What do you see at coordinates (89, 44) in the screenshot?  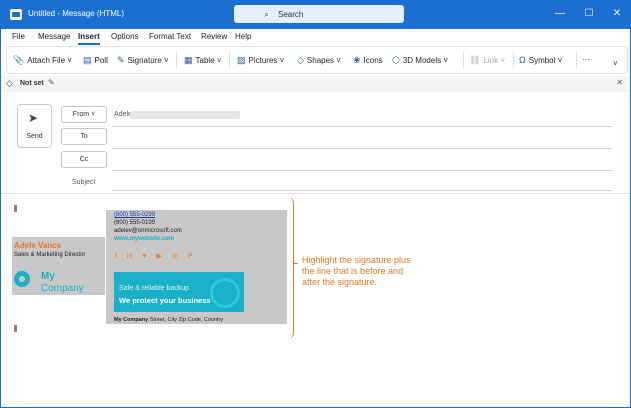 I see `active-tab-indicator` at bounding box center [89, 44].